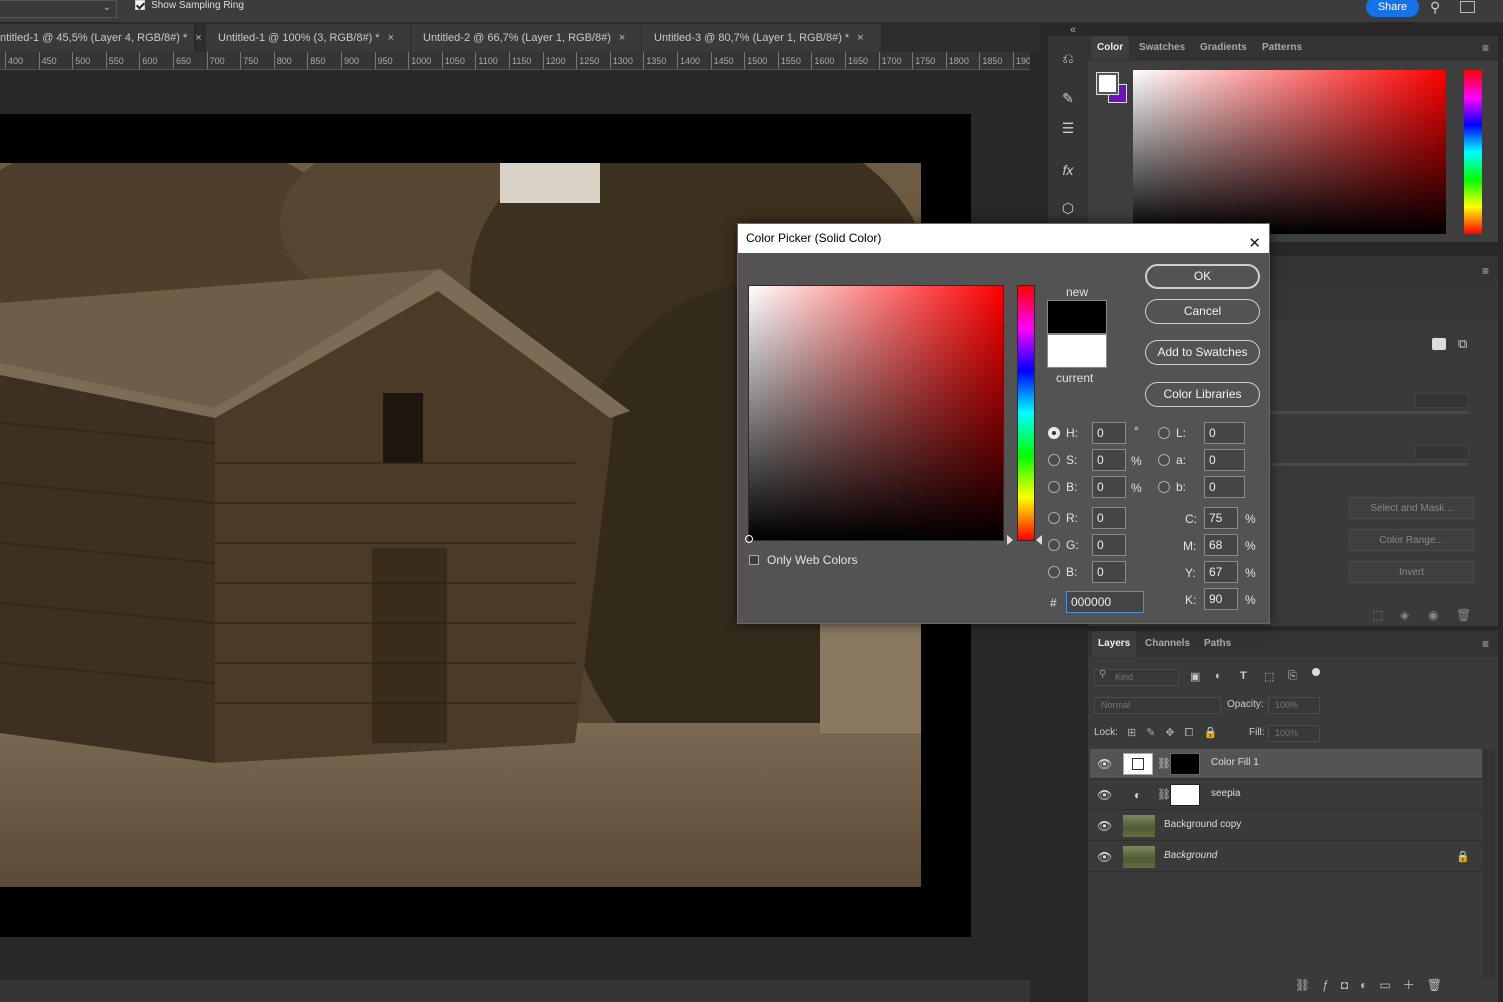 The height and width of the screenshot is (1002, 1503). Describe the element at coordinates (1202, 394) in the screenshot. I see `color-libraries-button: Color Libraries` at that location.